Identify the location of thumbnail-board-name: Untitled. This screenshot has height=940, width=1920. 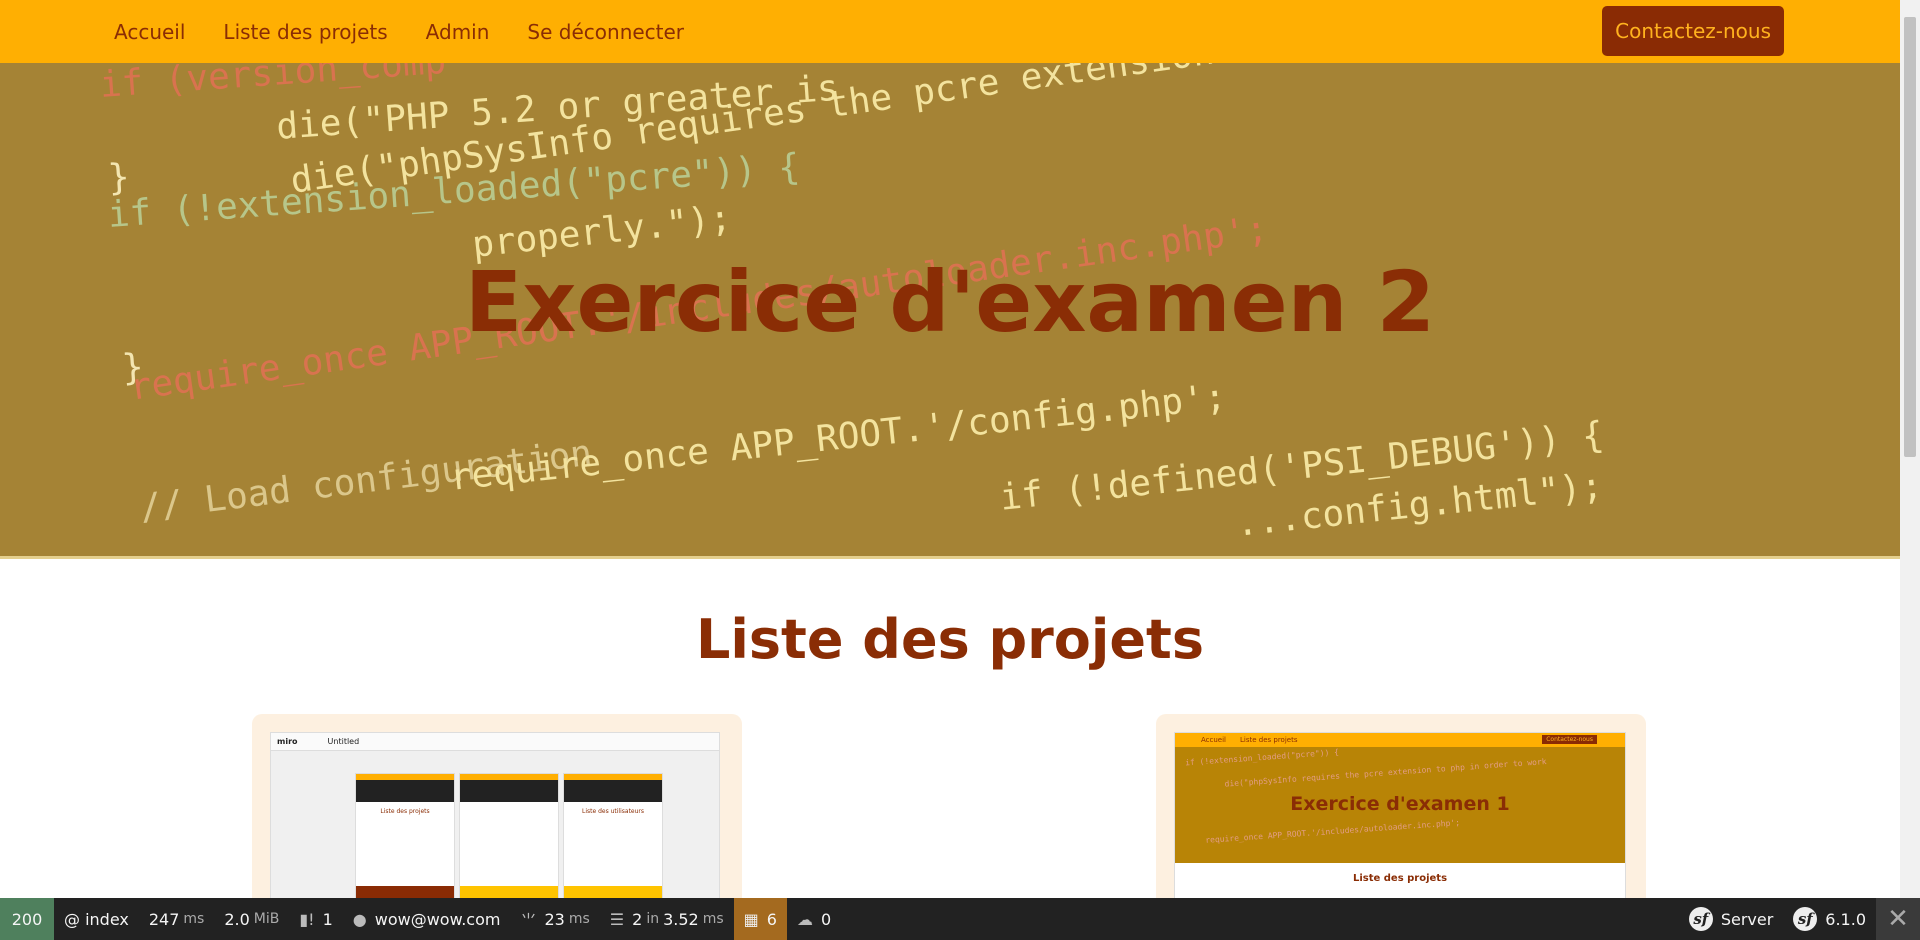
(343, 741).